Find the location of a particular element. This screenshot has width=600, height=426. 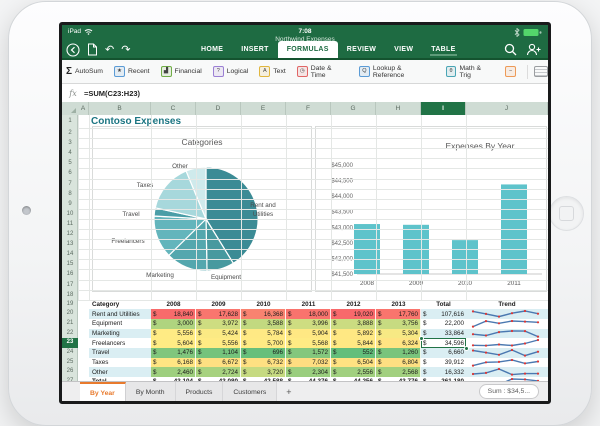

column-header-C: C is located at coordinates (173, 108).